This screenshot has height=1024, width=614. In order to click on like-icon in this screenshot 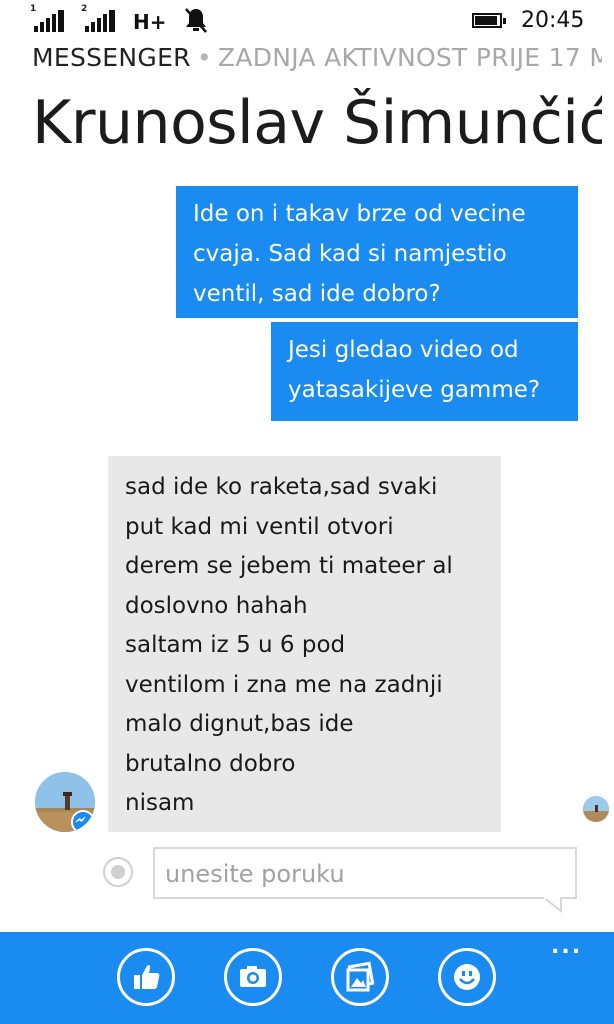, I will do `click(147, 976)`.